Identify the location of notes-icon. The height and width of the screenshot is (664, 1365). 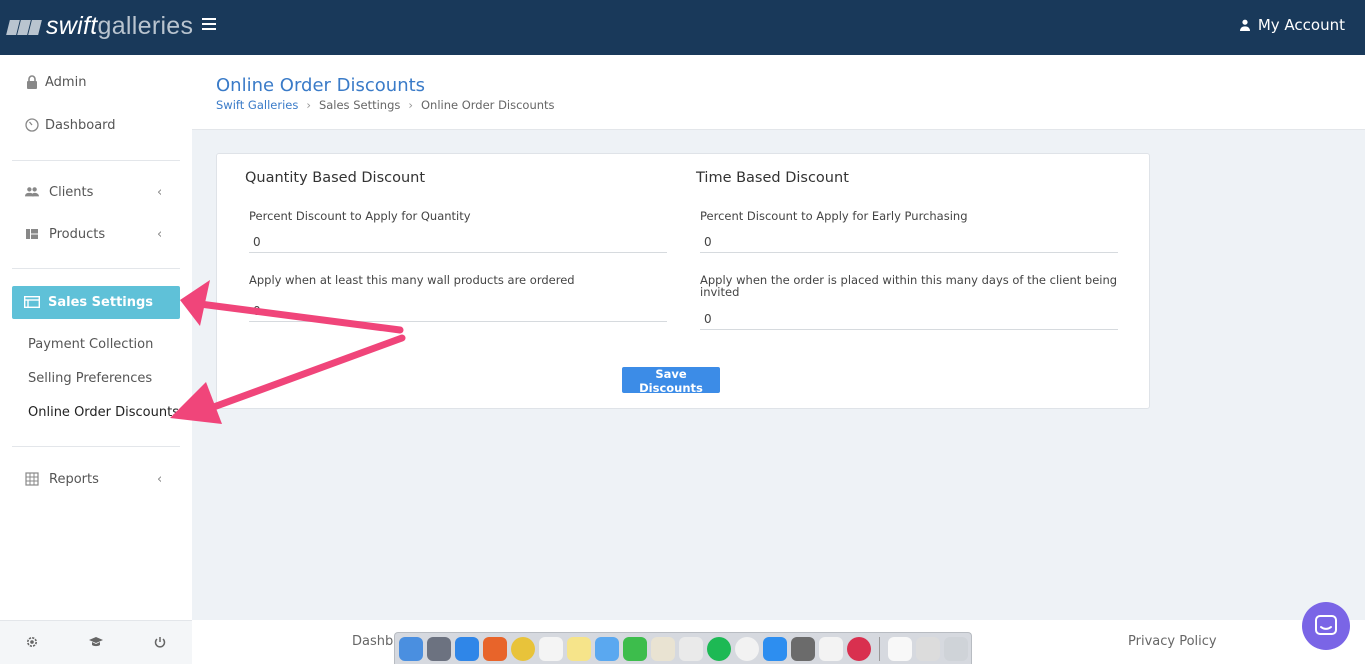
(579, 648).